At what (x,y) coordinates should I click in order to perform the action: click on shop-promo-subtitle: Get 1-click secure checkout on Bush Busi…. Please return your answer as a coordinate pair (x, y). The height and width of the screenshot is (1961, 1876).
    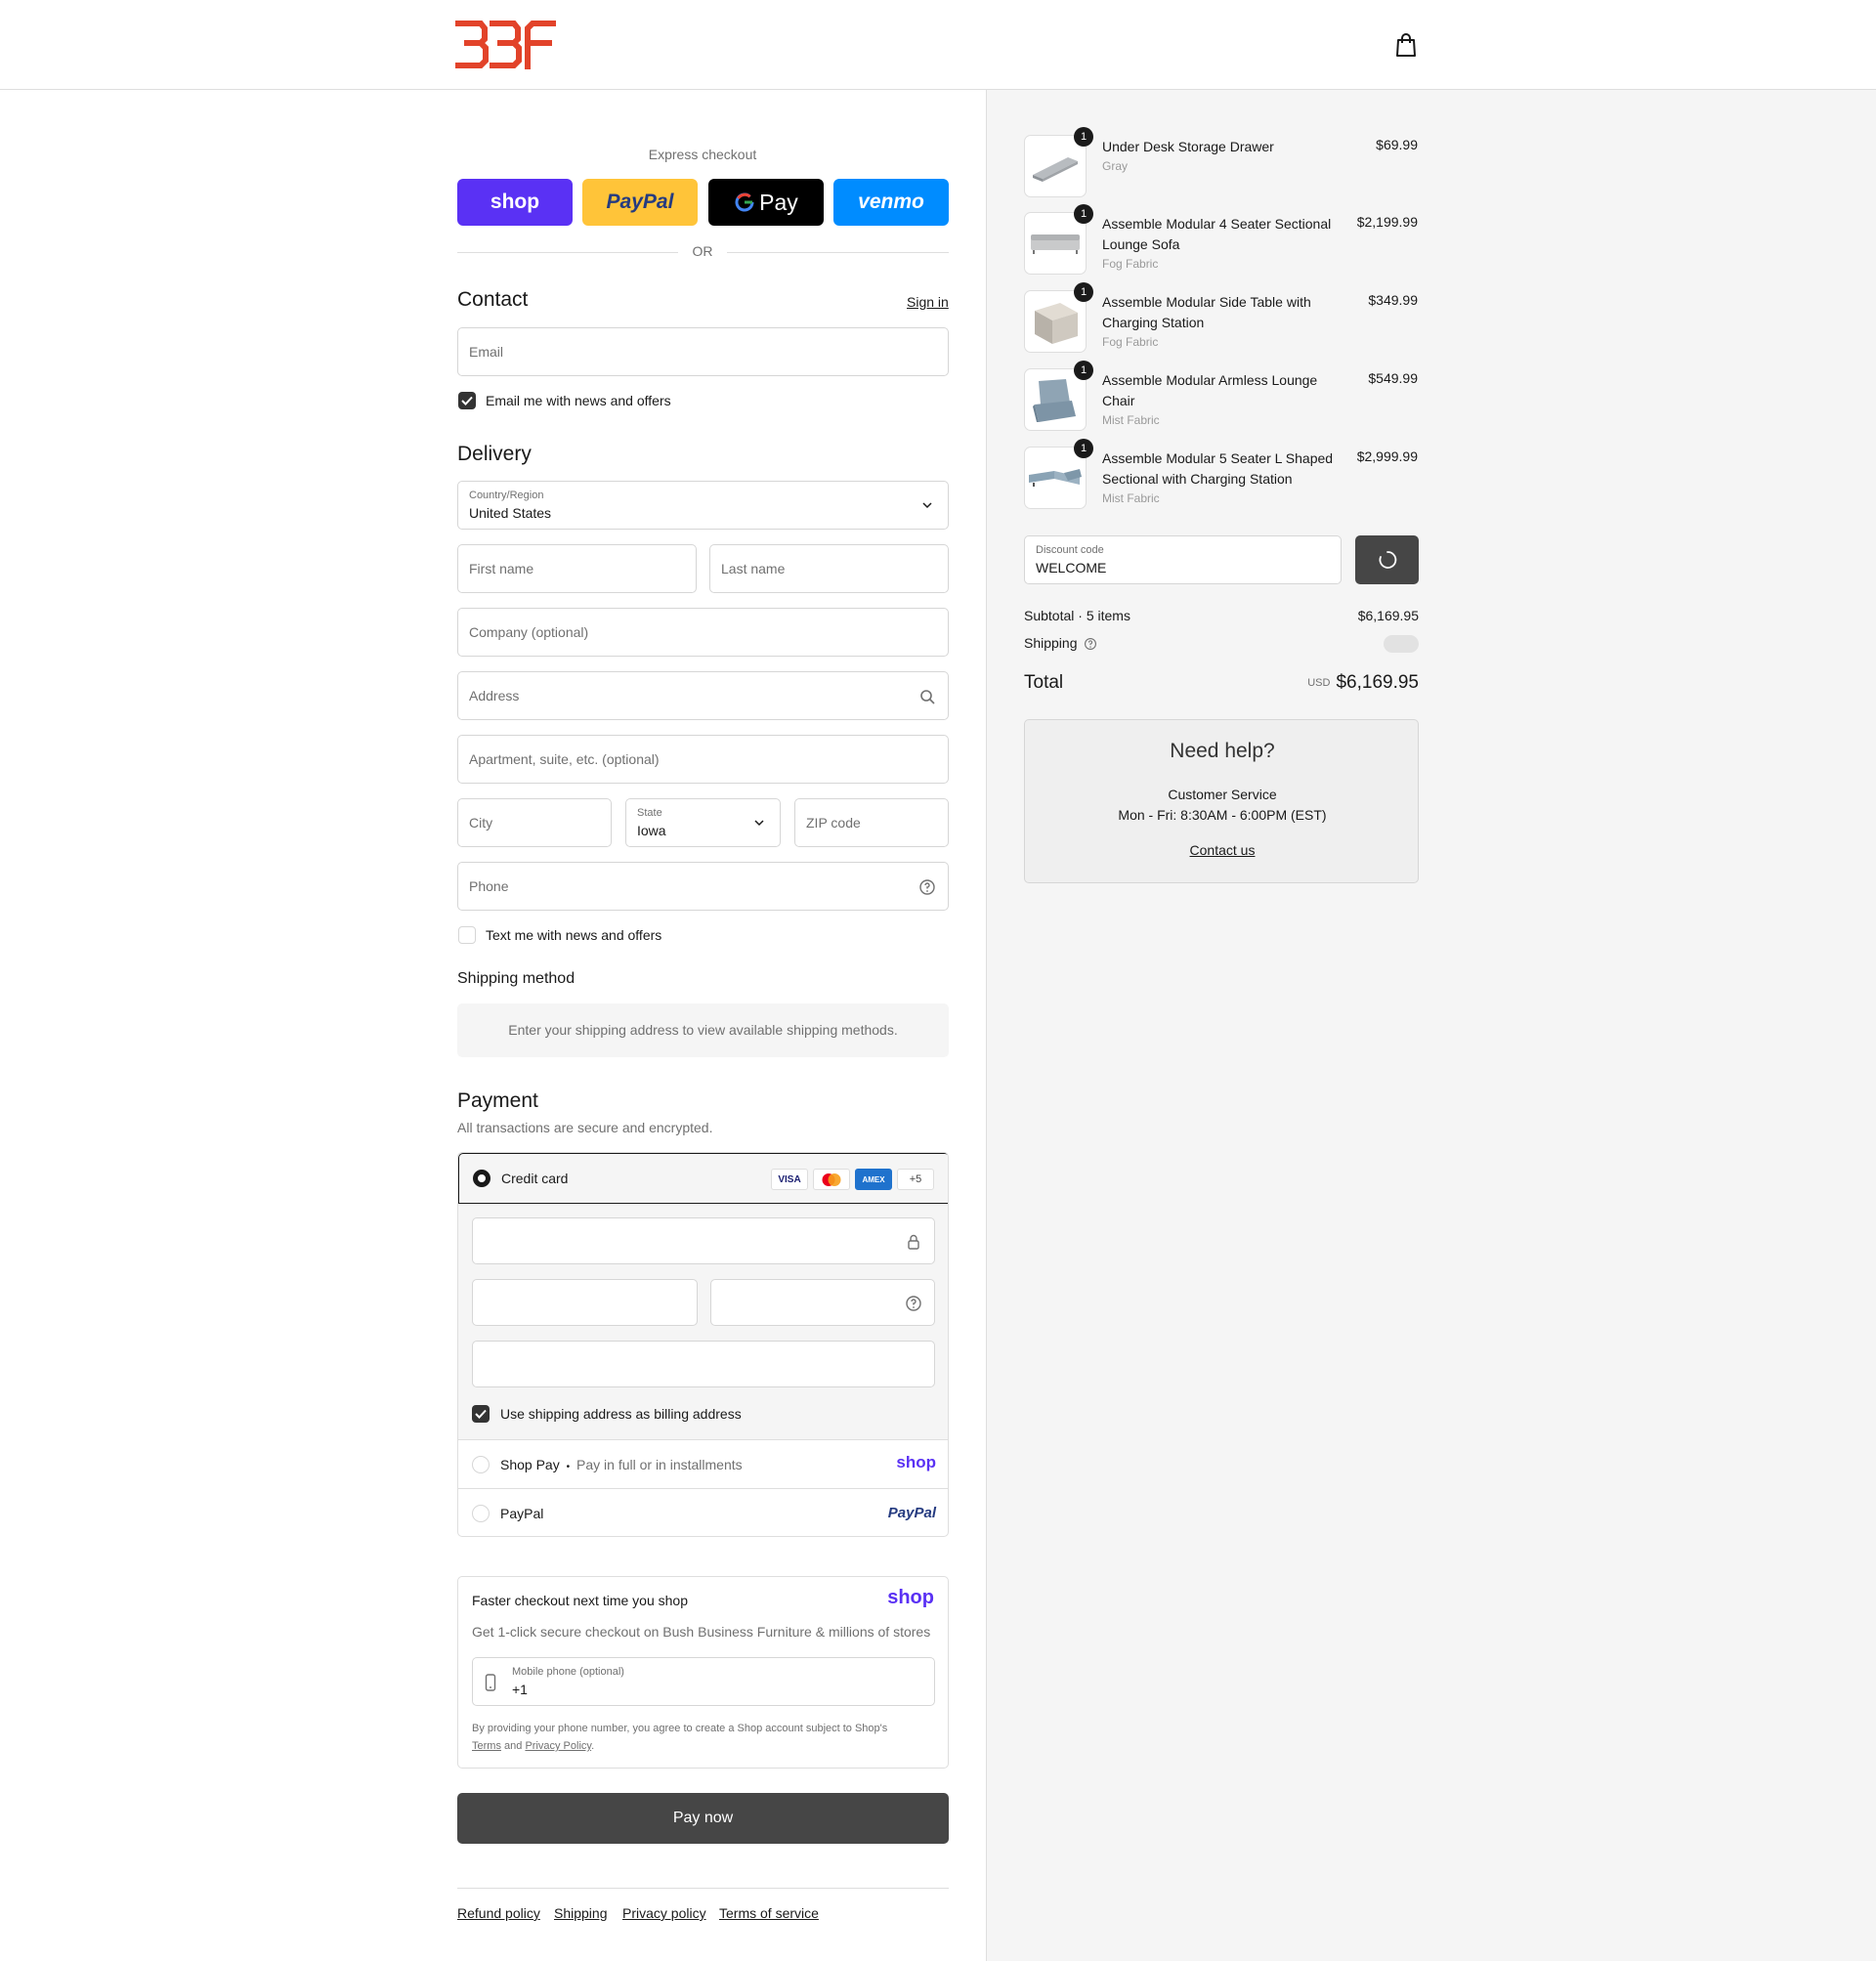
    Looking at the image, I should click on (701, 1632).